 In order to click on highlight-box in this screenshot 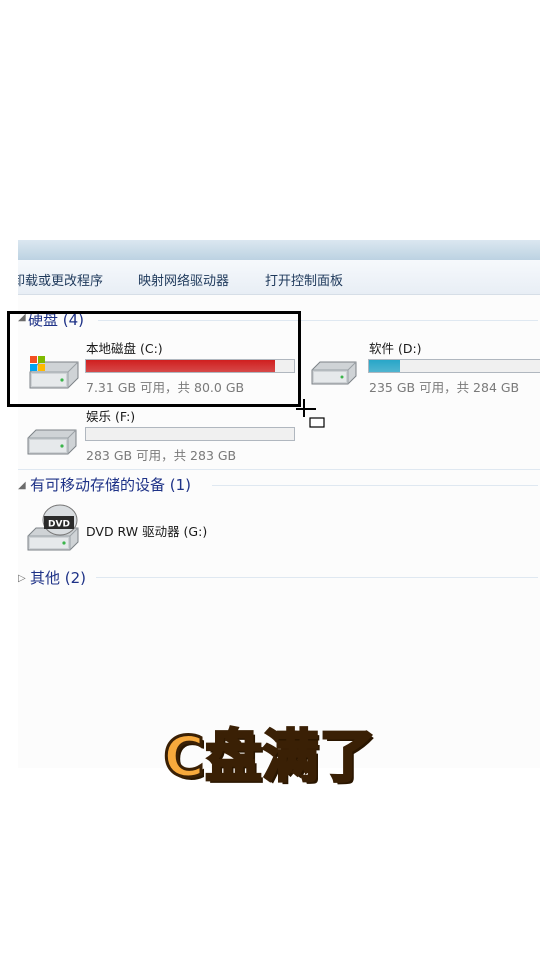, I will do `click(154, 359)`.